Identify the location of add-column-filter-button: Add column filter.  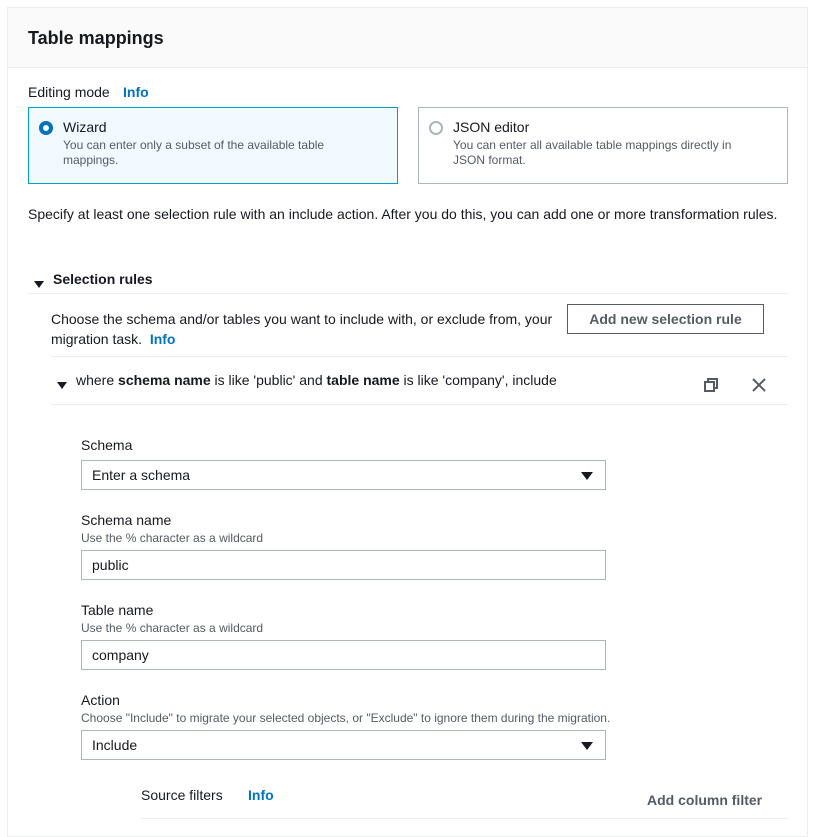
(704, 800).